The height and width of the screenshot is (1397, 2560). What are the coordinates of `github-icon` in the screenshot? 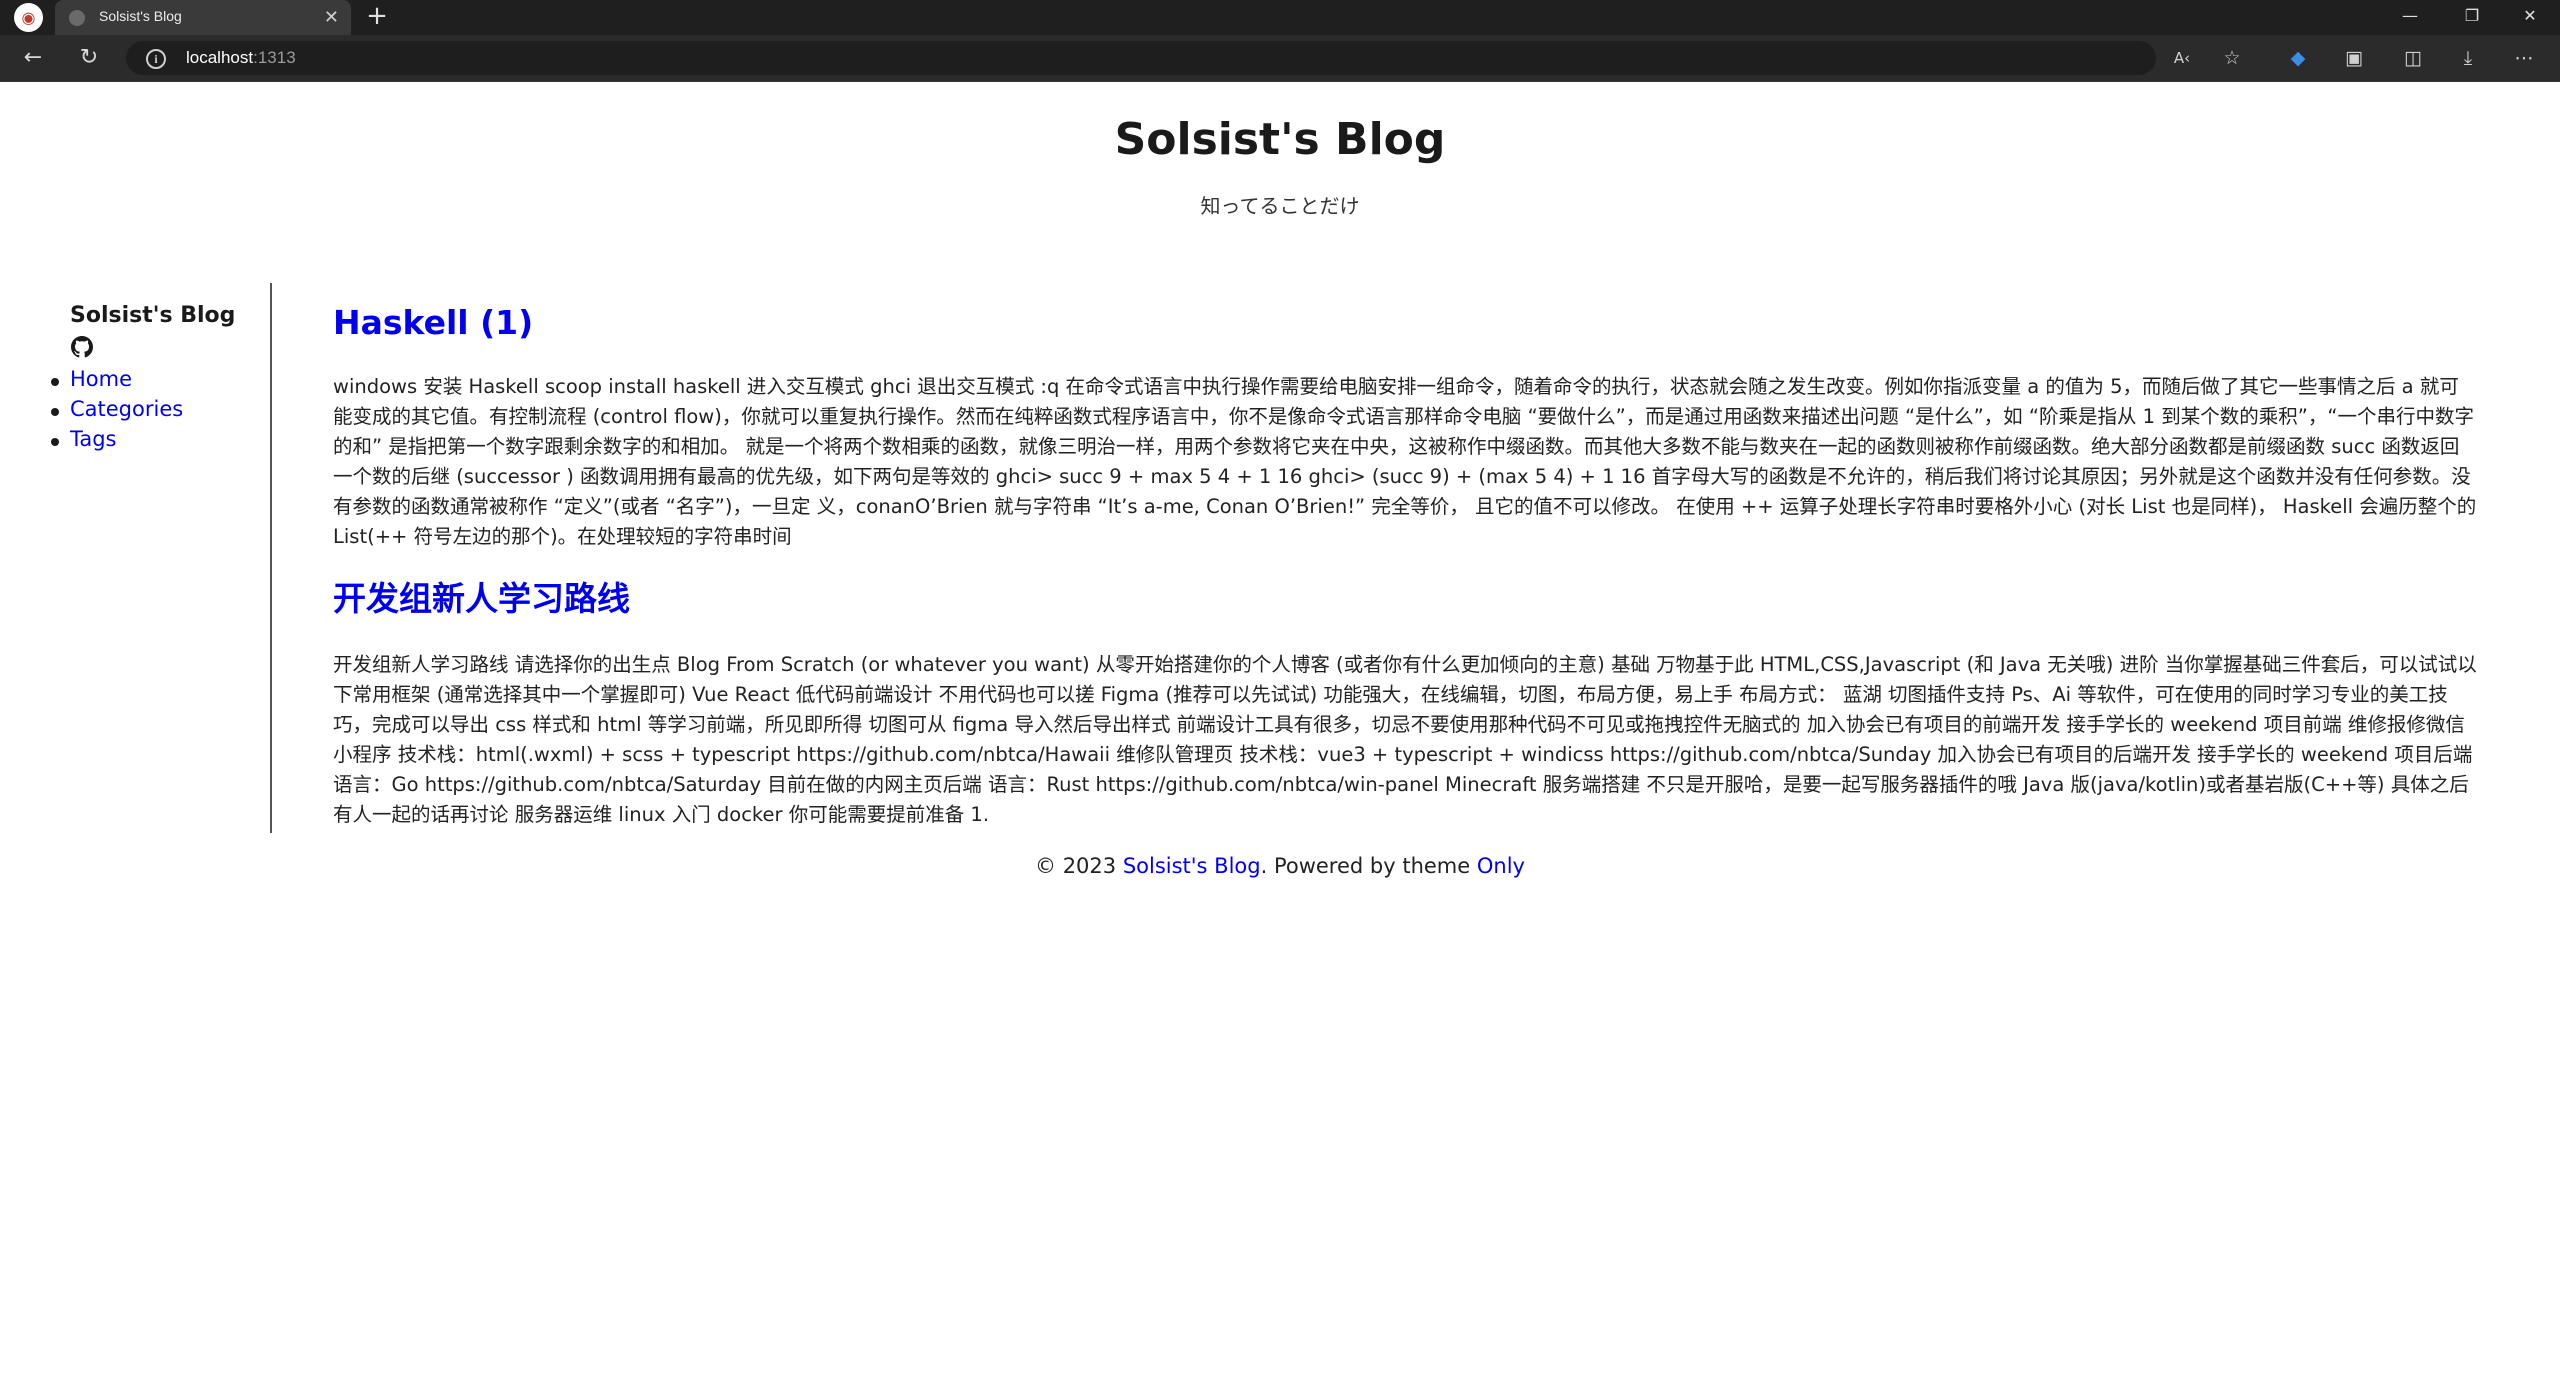 It's located at (82, 347).